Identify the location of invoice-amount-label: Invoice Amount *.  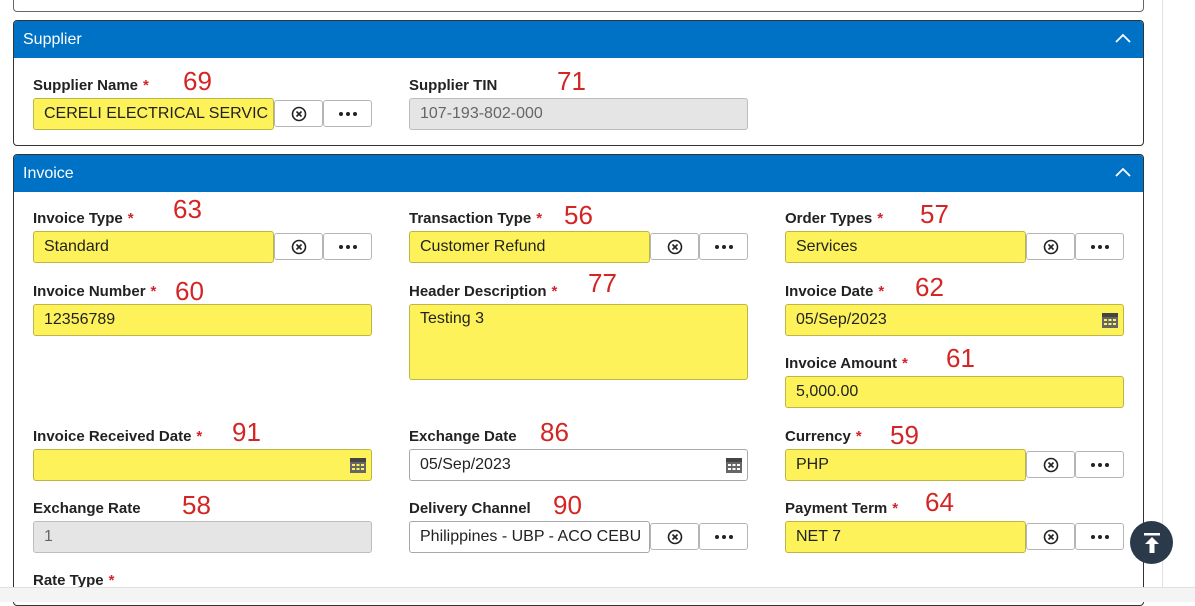
(846, 363).